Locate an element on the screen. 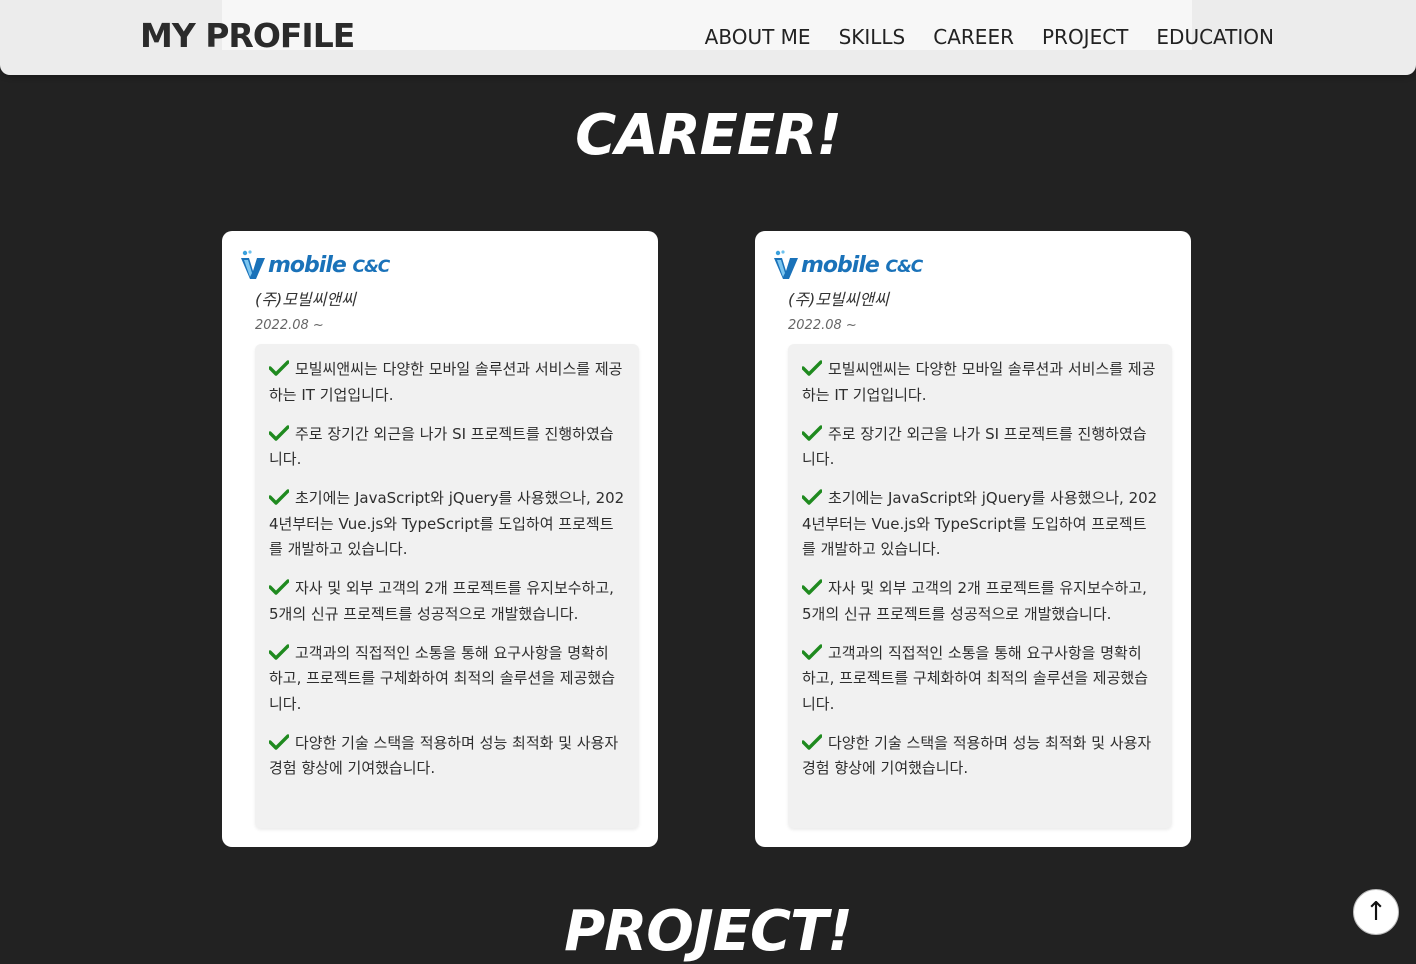 The width and height of the screenshot is (1416, 964). scroll-to-top-button: ↑ is located at coordinates (1376, 912).